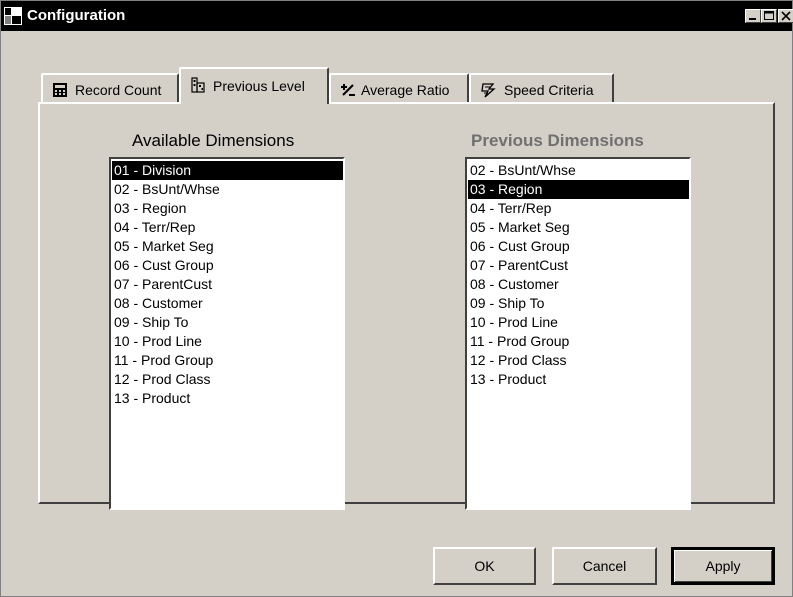  I want to click on tab-record-count: Record Count, so click(110, 88).